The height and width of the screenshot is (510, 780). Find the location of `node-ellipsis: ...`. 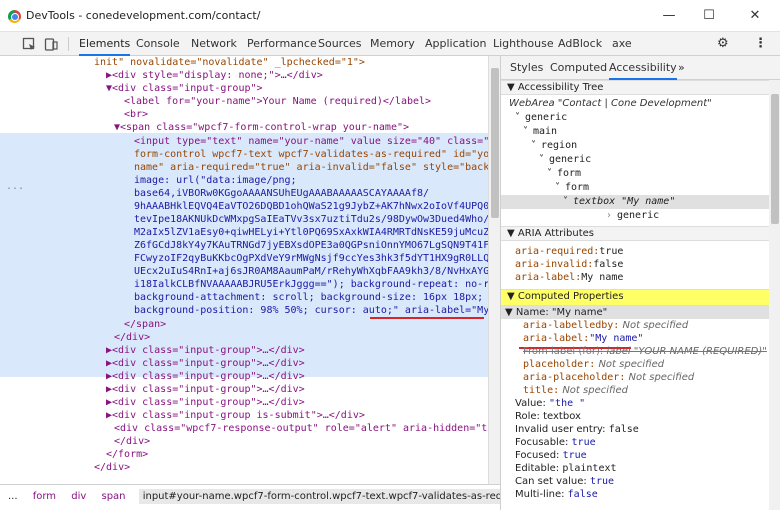

node-ellipsis: ... is located at coordinates (15, 186).